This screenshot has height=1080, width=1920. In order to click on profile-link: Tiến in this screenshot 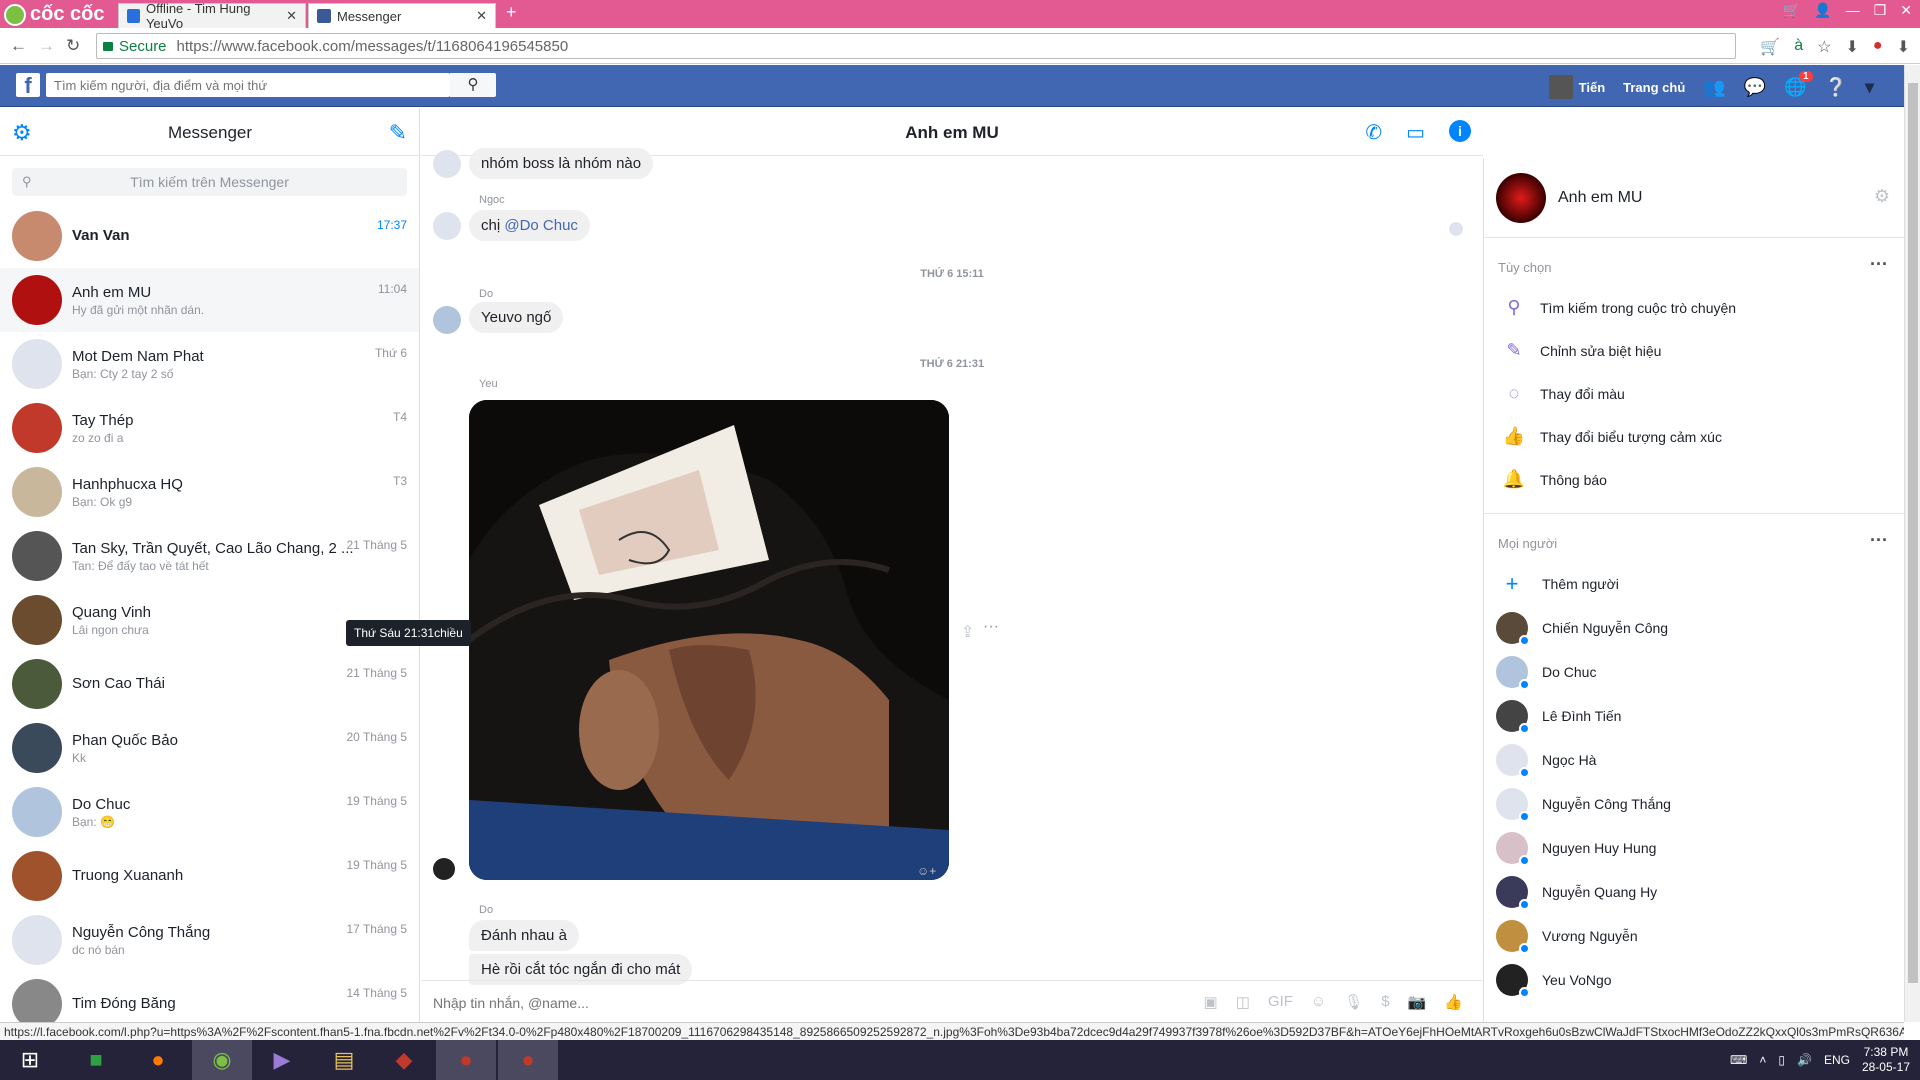, I will do `click(1576, 87)`.